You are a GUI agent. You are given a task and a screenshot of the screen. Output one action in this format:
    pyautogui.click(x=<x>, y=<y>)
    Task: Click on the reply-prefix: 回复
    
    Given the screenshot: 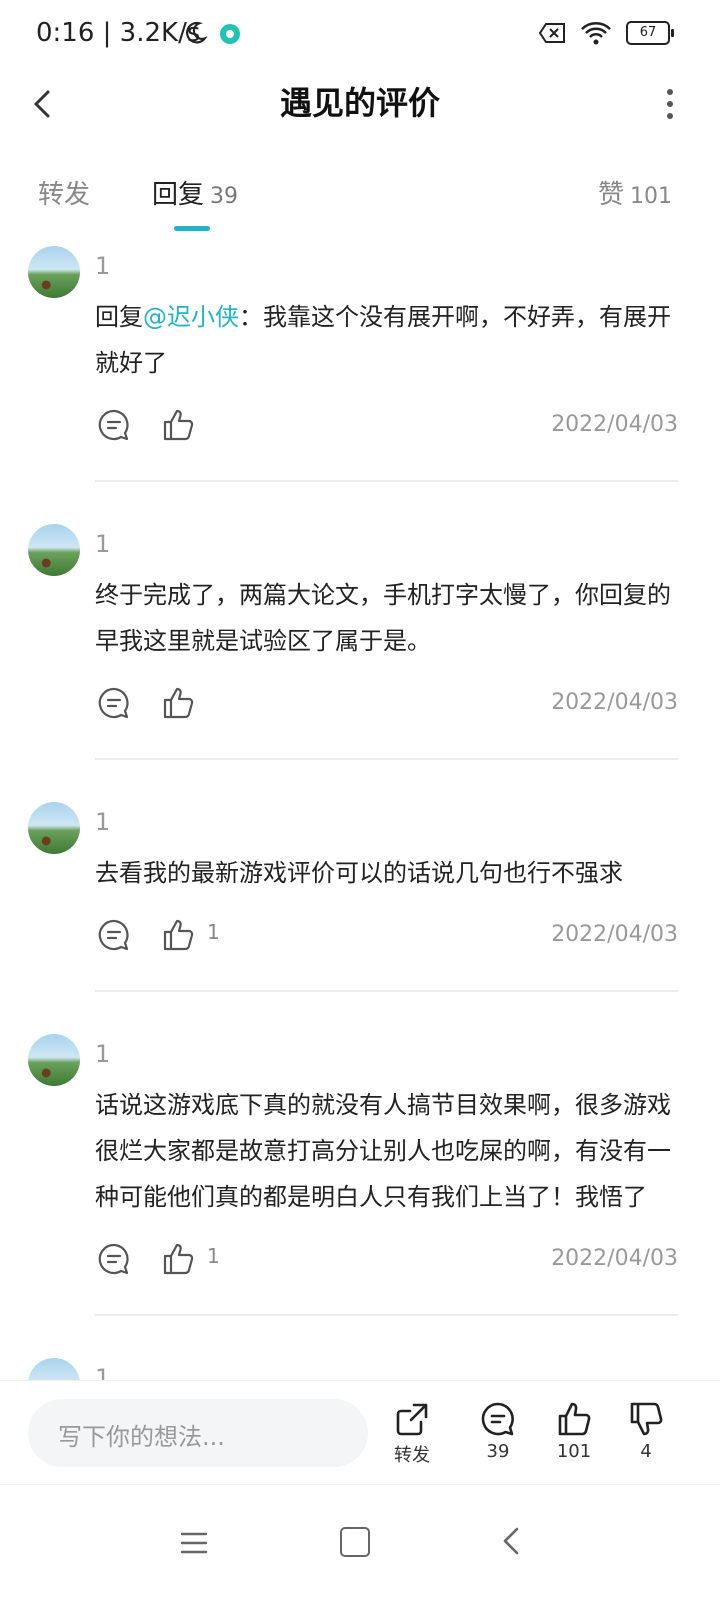 What is the action you would take?
    pyautogui.click(x=119, y=317)
    